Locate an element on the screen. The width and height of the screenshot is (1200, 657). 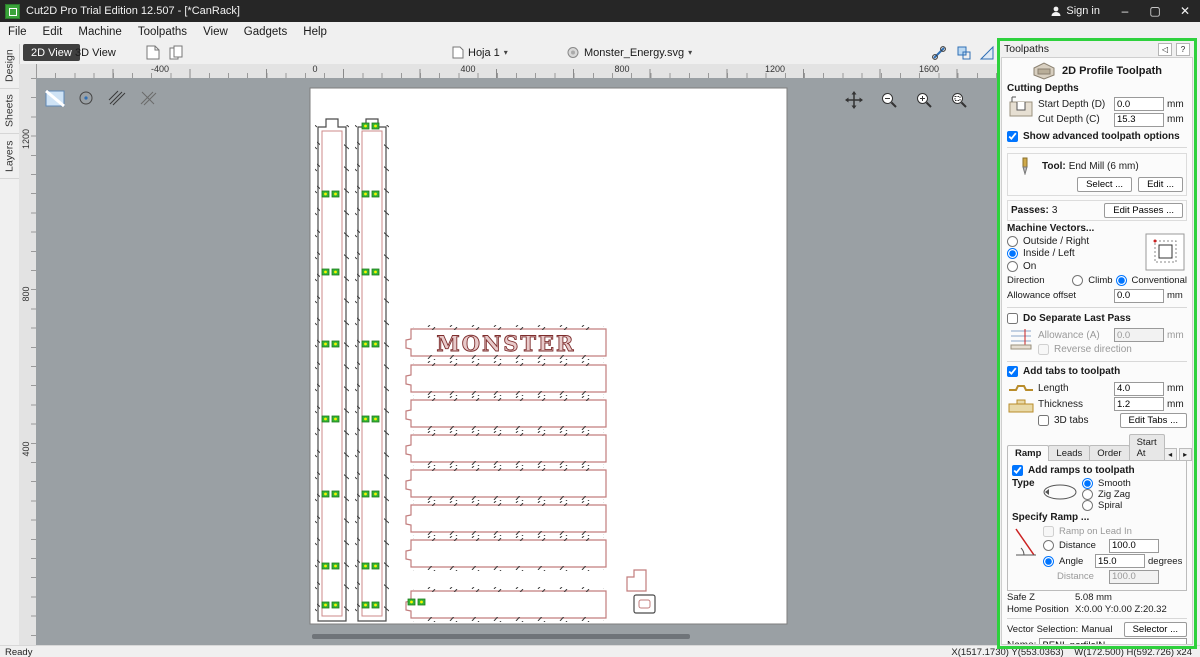
ramp-distance-radio is located at coordinates (1048, 545).